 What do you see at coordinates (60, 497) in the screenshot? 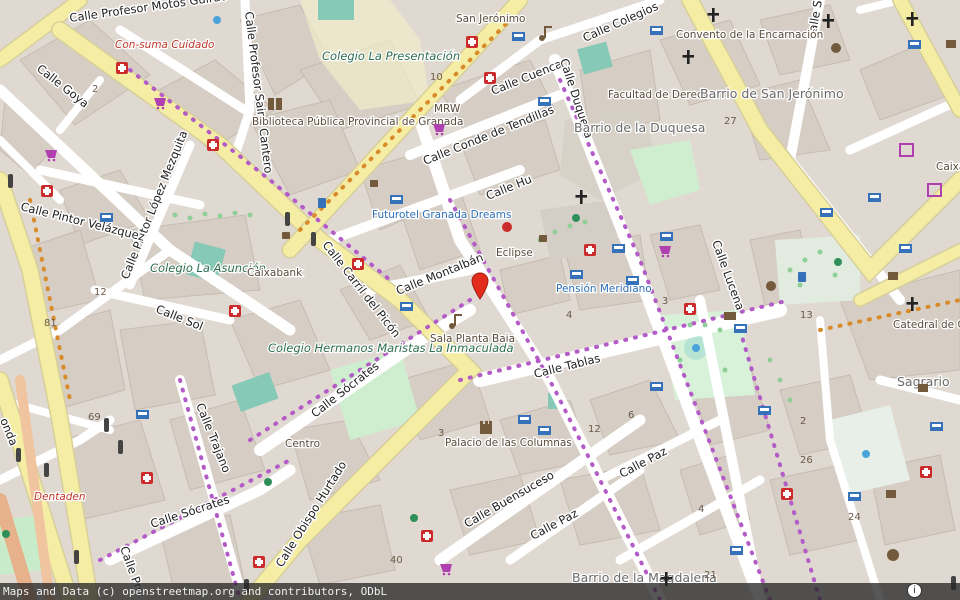
I see `place-label: Dentaden` at bounding box center [60, 497].